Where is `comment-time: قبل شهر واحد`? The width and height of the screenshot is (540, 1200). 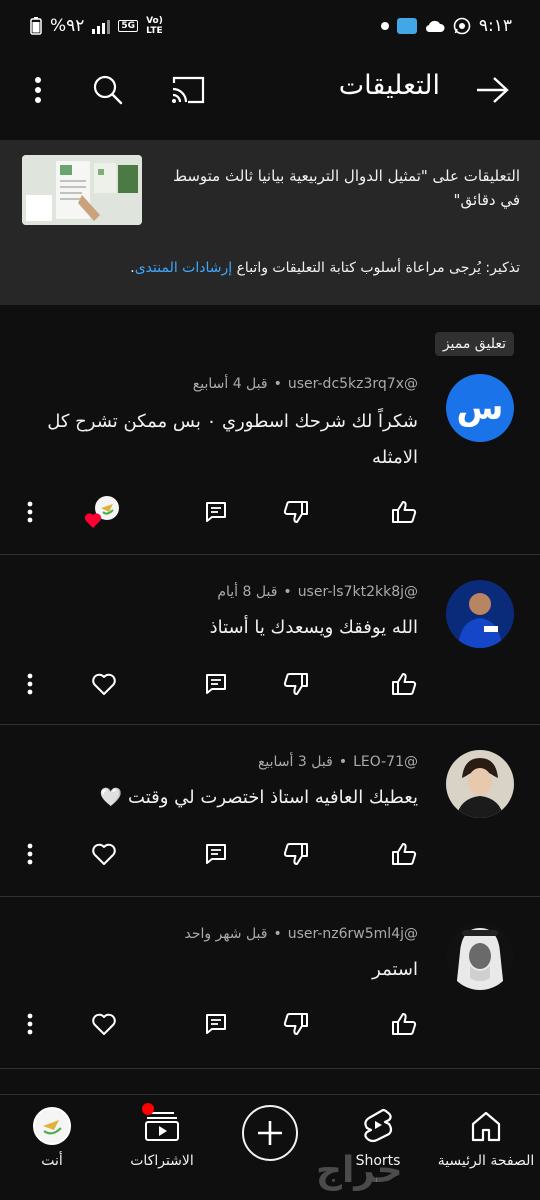
comment-time: قبل شهر واحد is located at coordinates (226, 934).